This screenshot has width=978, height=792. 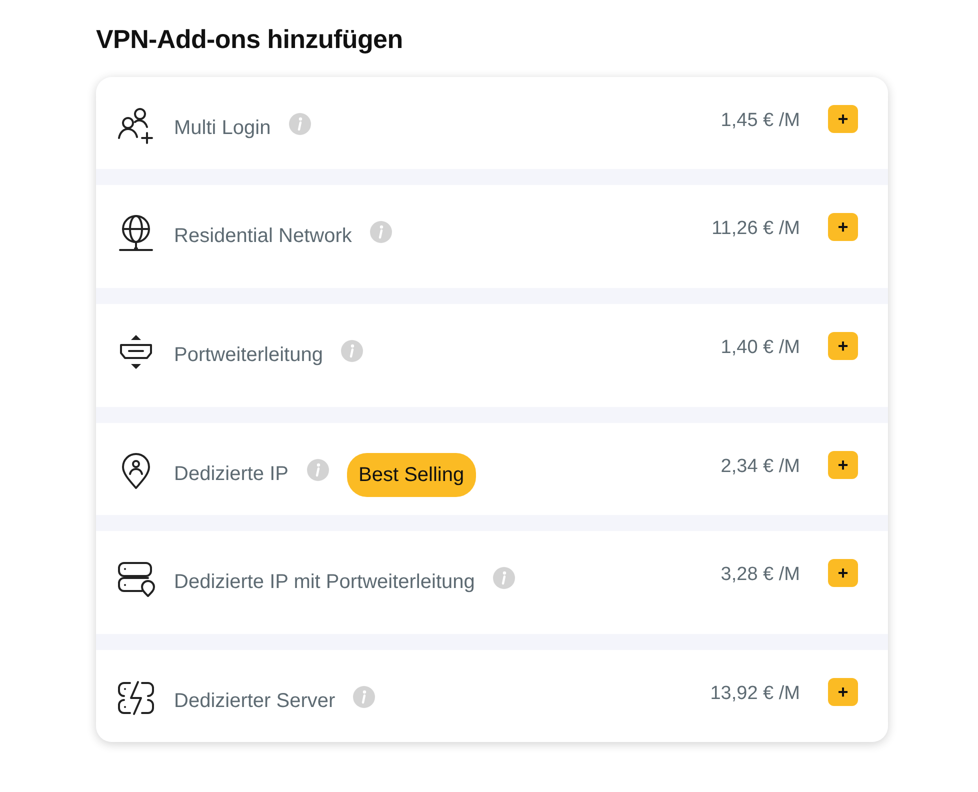 I want to click on addon-name: Dedizierte IP mit Portweiterleitung, so click(x=324, y=583).